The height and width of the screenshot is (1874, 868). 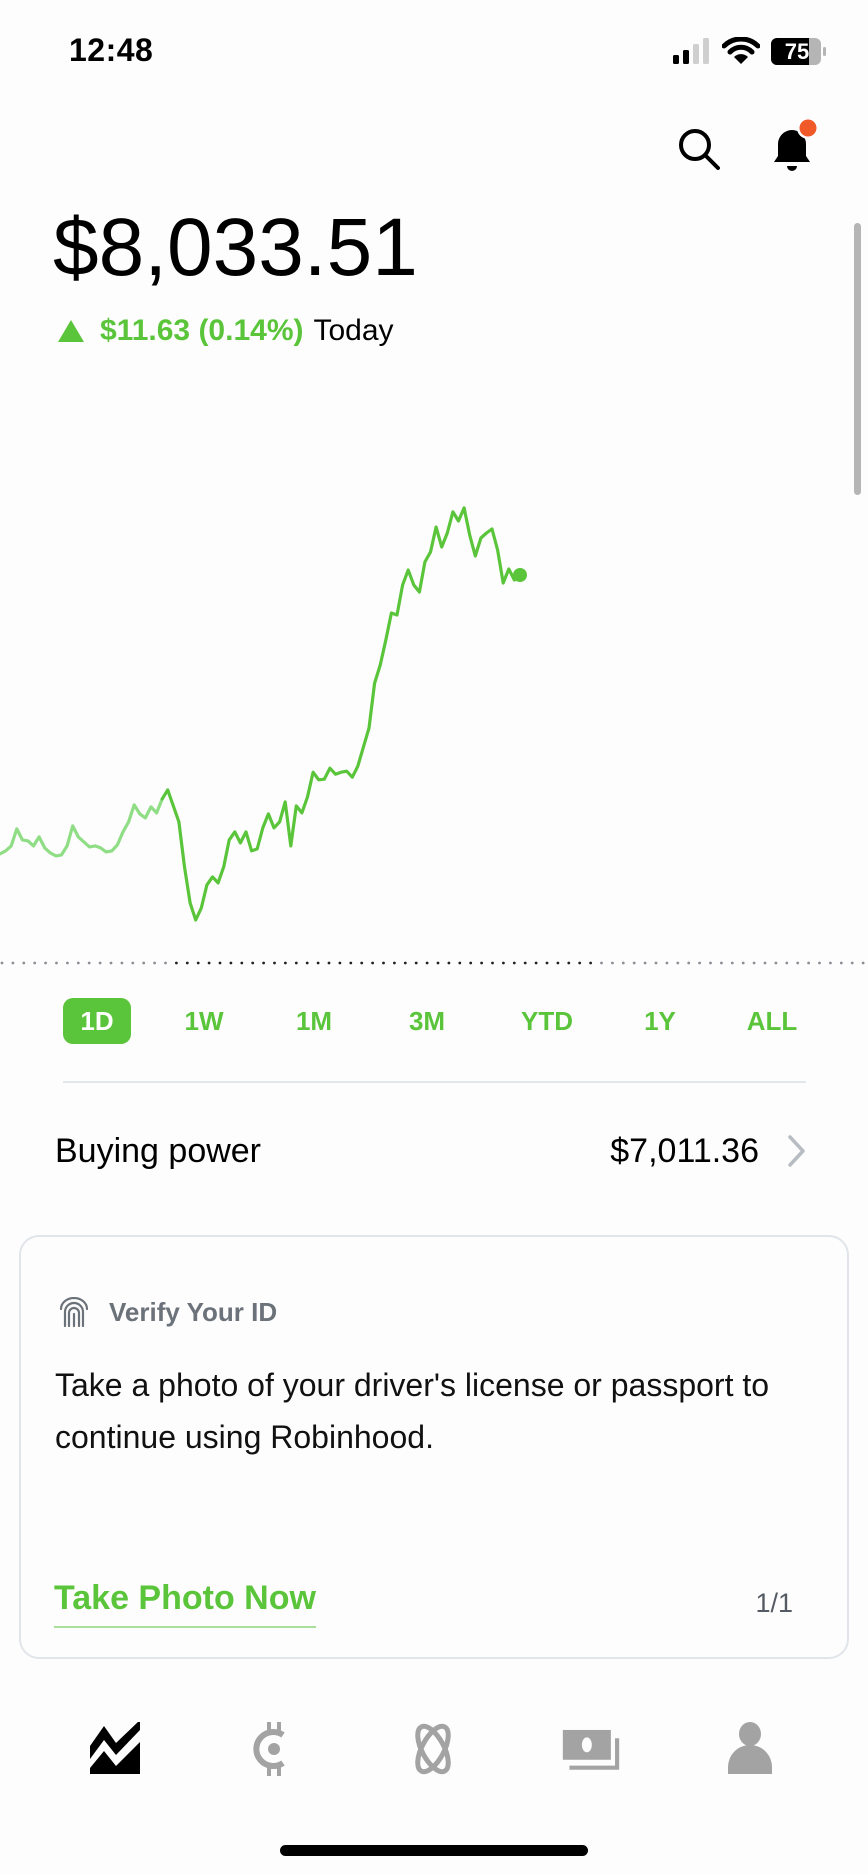 What do you see at coordinates (111, 50) in the screenshot?
I see `status-time: 12:48` at bounding box center [111, 50].